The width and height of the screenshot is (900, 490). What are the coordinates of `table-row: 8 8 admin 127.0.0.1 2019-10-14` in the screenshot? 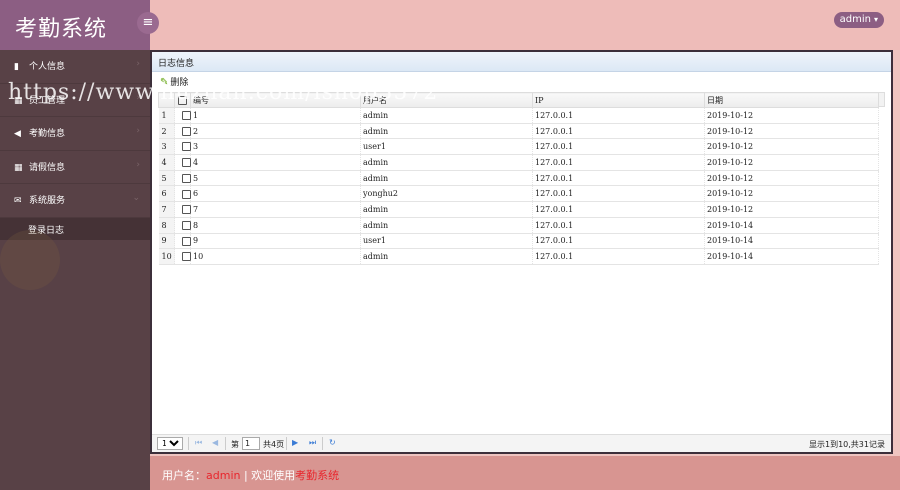 It's located at (518, 225).